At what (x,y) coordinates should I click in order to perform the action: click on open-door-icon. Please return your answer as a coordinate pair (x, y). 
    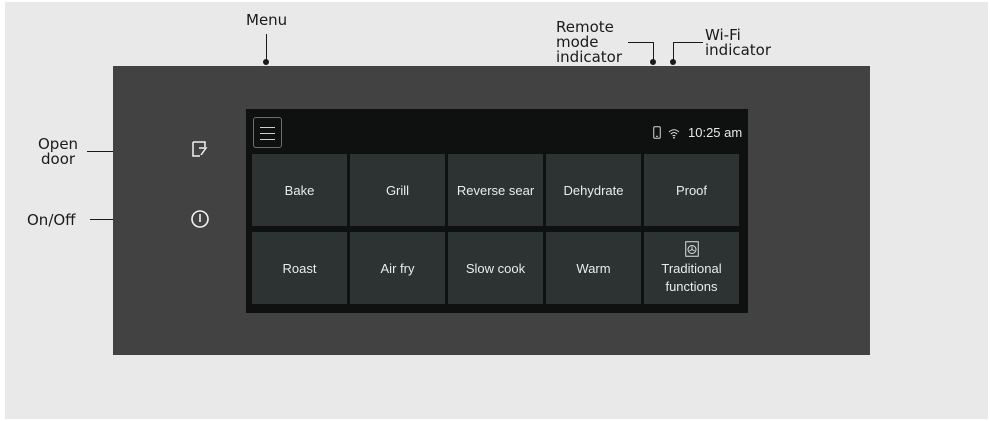
    Looking at the image, I should click on (200, 149).